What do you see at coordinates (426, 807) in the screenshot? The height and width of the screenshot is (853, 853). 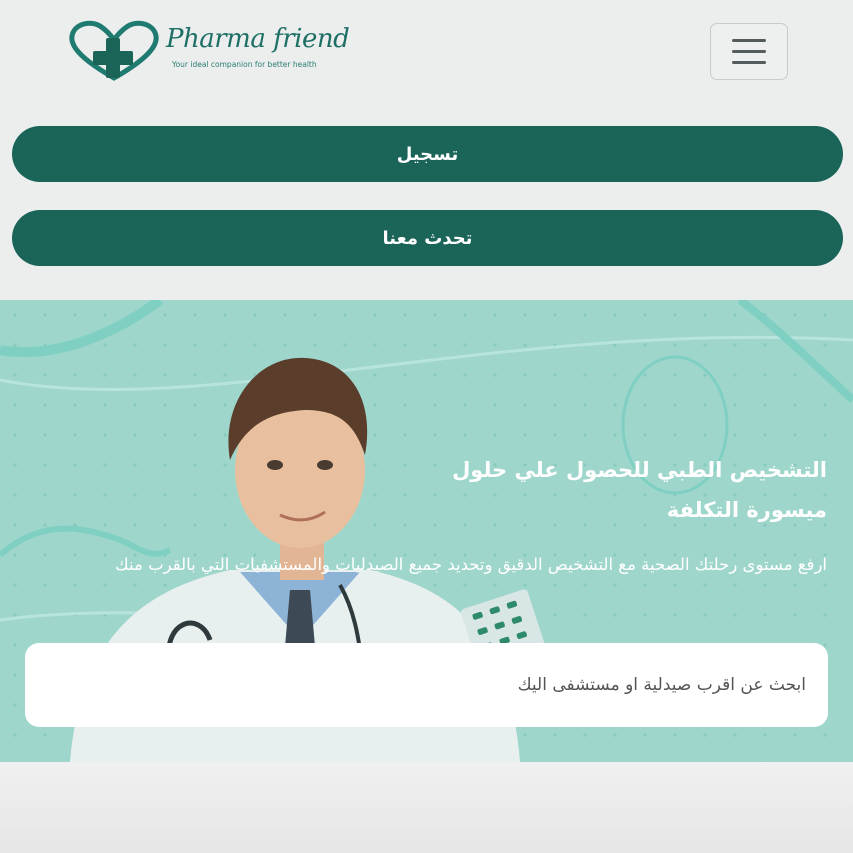 I see `content-area` at bounding box center [426, 807].